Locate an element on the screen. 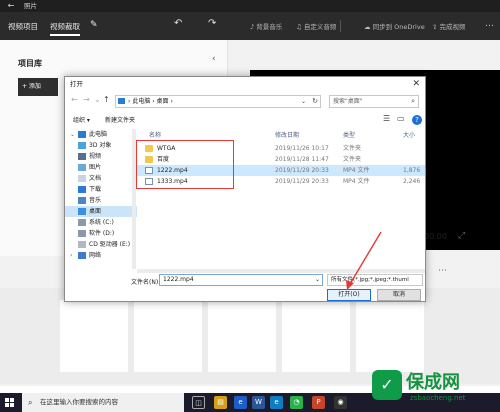  back-icon: ← is located at coordinates (74, 99).